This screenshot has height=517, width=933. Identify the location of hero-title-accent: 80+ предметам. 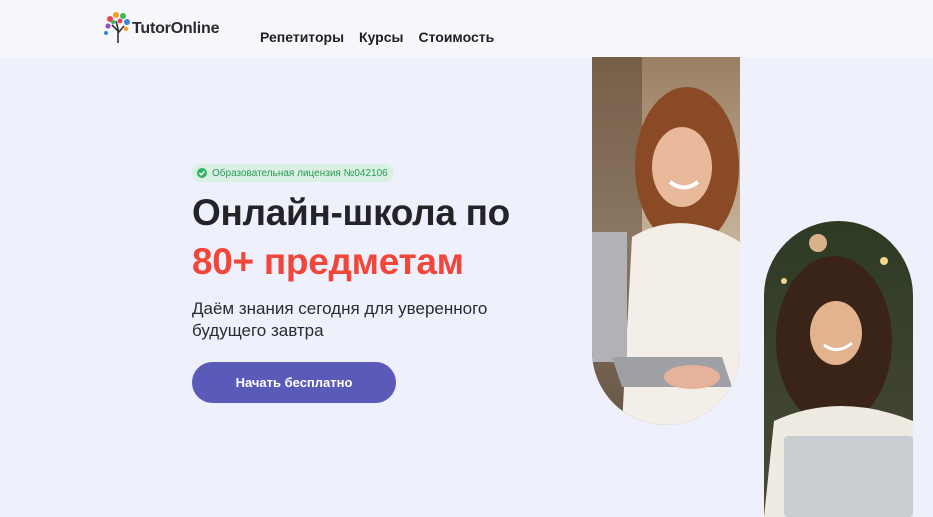
(328, 261).